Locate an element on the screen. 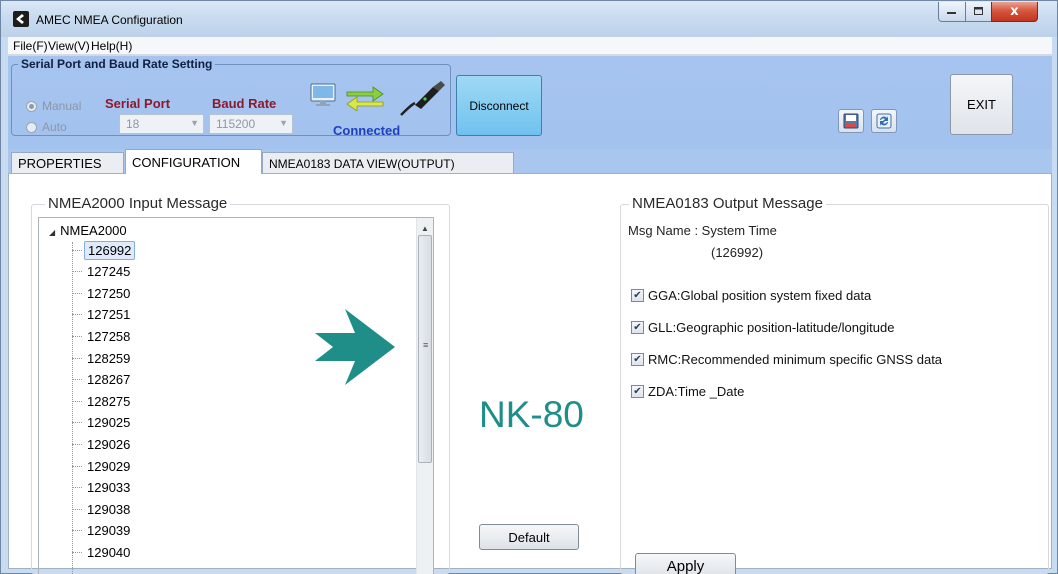 The width and height of the screenshot is (1058, 574). refresh-icon is located at coordinates (884, 121).